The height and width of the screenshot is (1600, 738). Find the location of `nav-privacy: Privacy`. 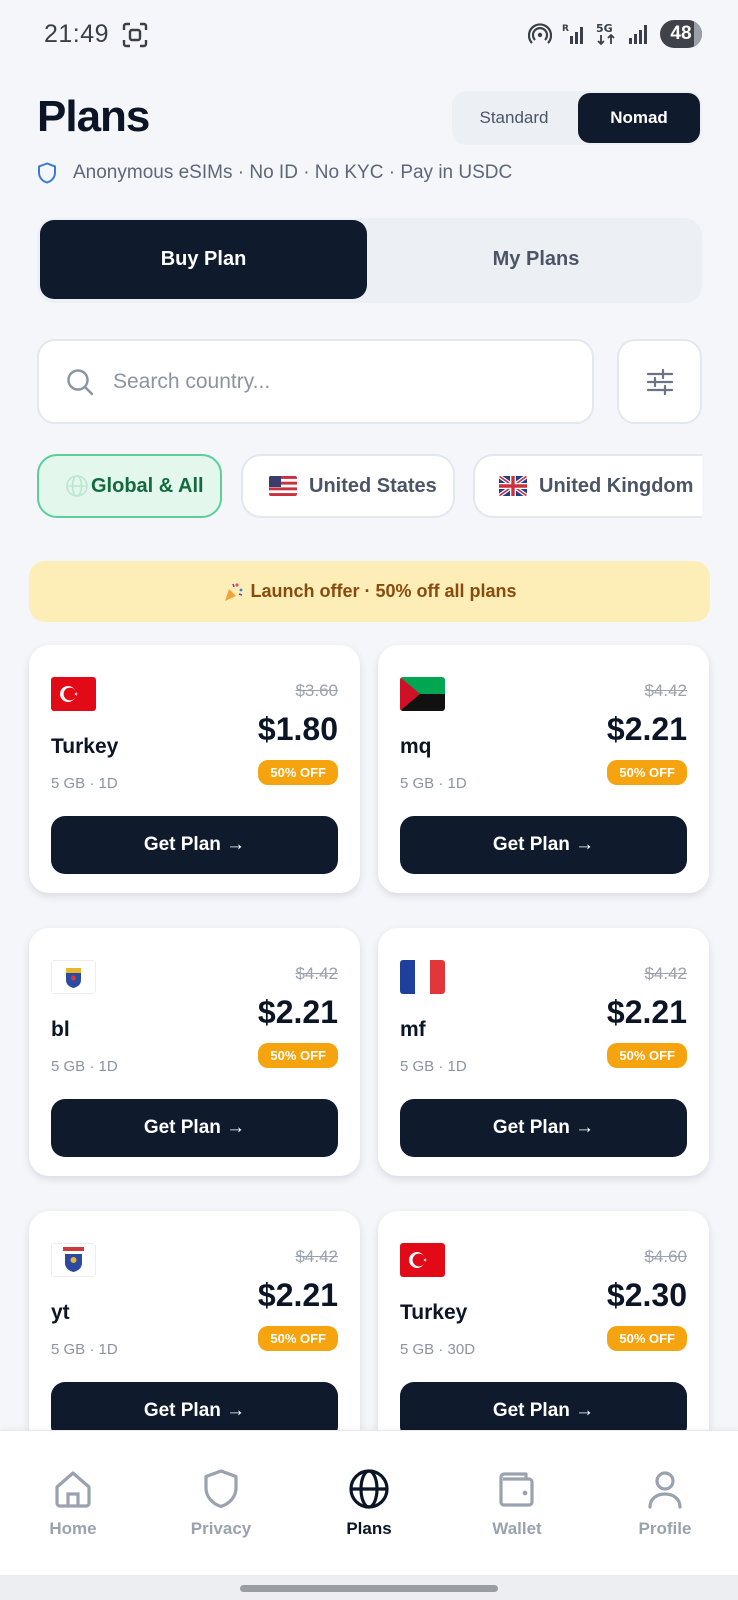

nav-privacy: Privacy is located at coordinates (221, 1503).